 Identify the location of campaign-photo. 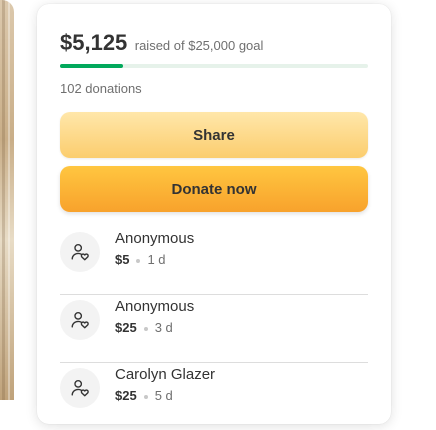
(7, 200).